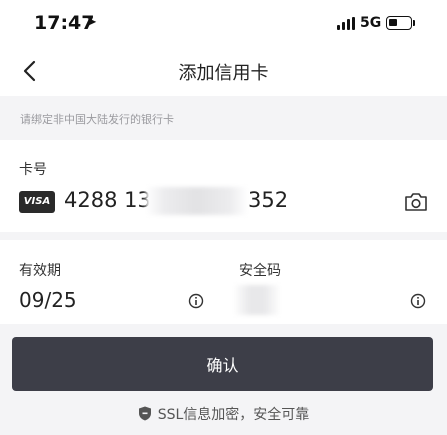 The height and width of the screenshot is (435, 447). What do you see at coordinates (418, 301) in the screenshot?
I see `cvv-info-icon` at bounding box center [418, 301].